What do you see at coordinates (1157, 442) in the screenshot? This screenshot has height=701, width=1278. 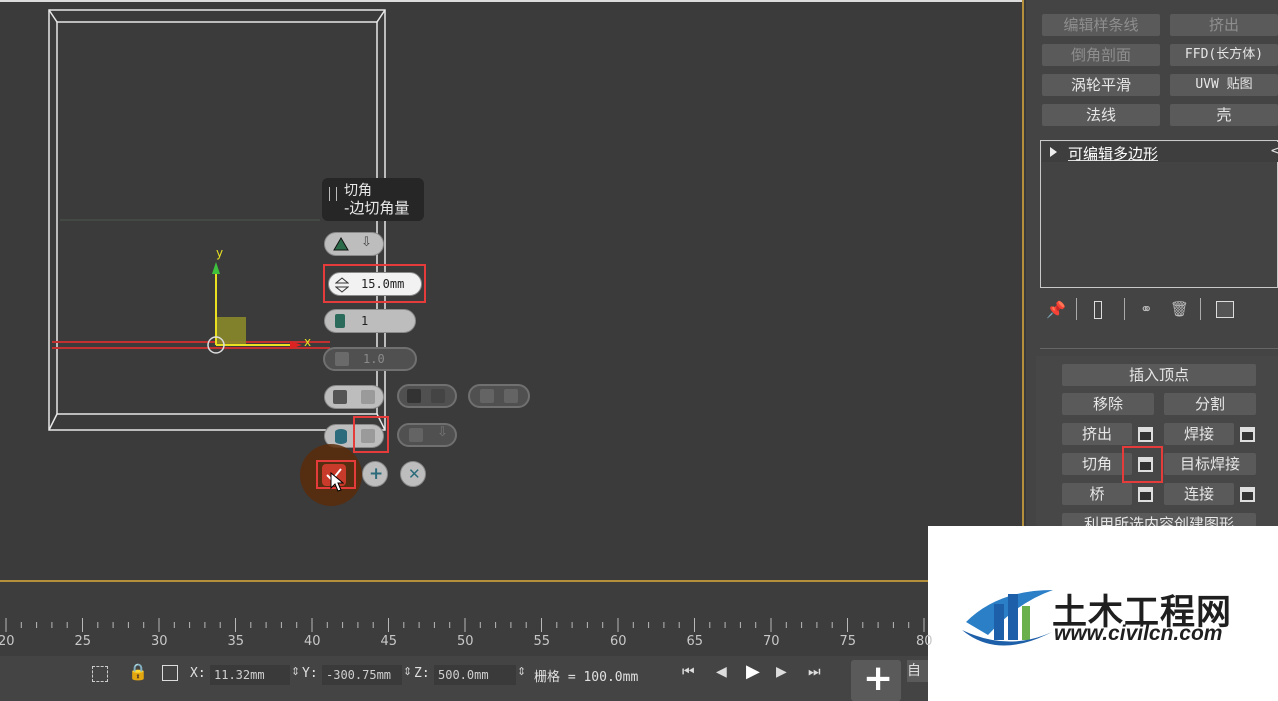 I see `edit-edges-rollout: 插入顶点 移除 分割 挤出 焊接 切角 目标焊接 桥 连接 利用所选内容创建图形` at bounding box center [1157, 442].